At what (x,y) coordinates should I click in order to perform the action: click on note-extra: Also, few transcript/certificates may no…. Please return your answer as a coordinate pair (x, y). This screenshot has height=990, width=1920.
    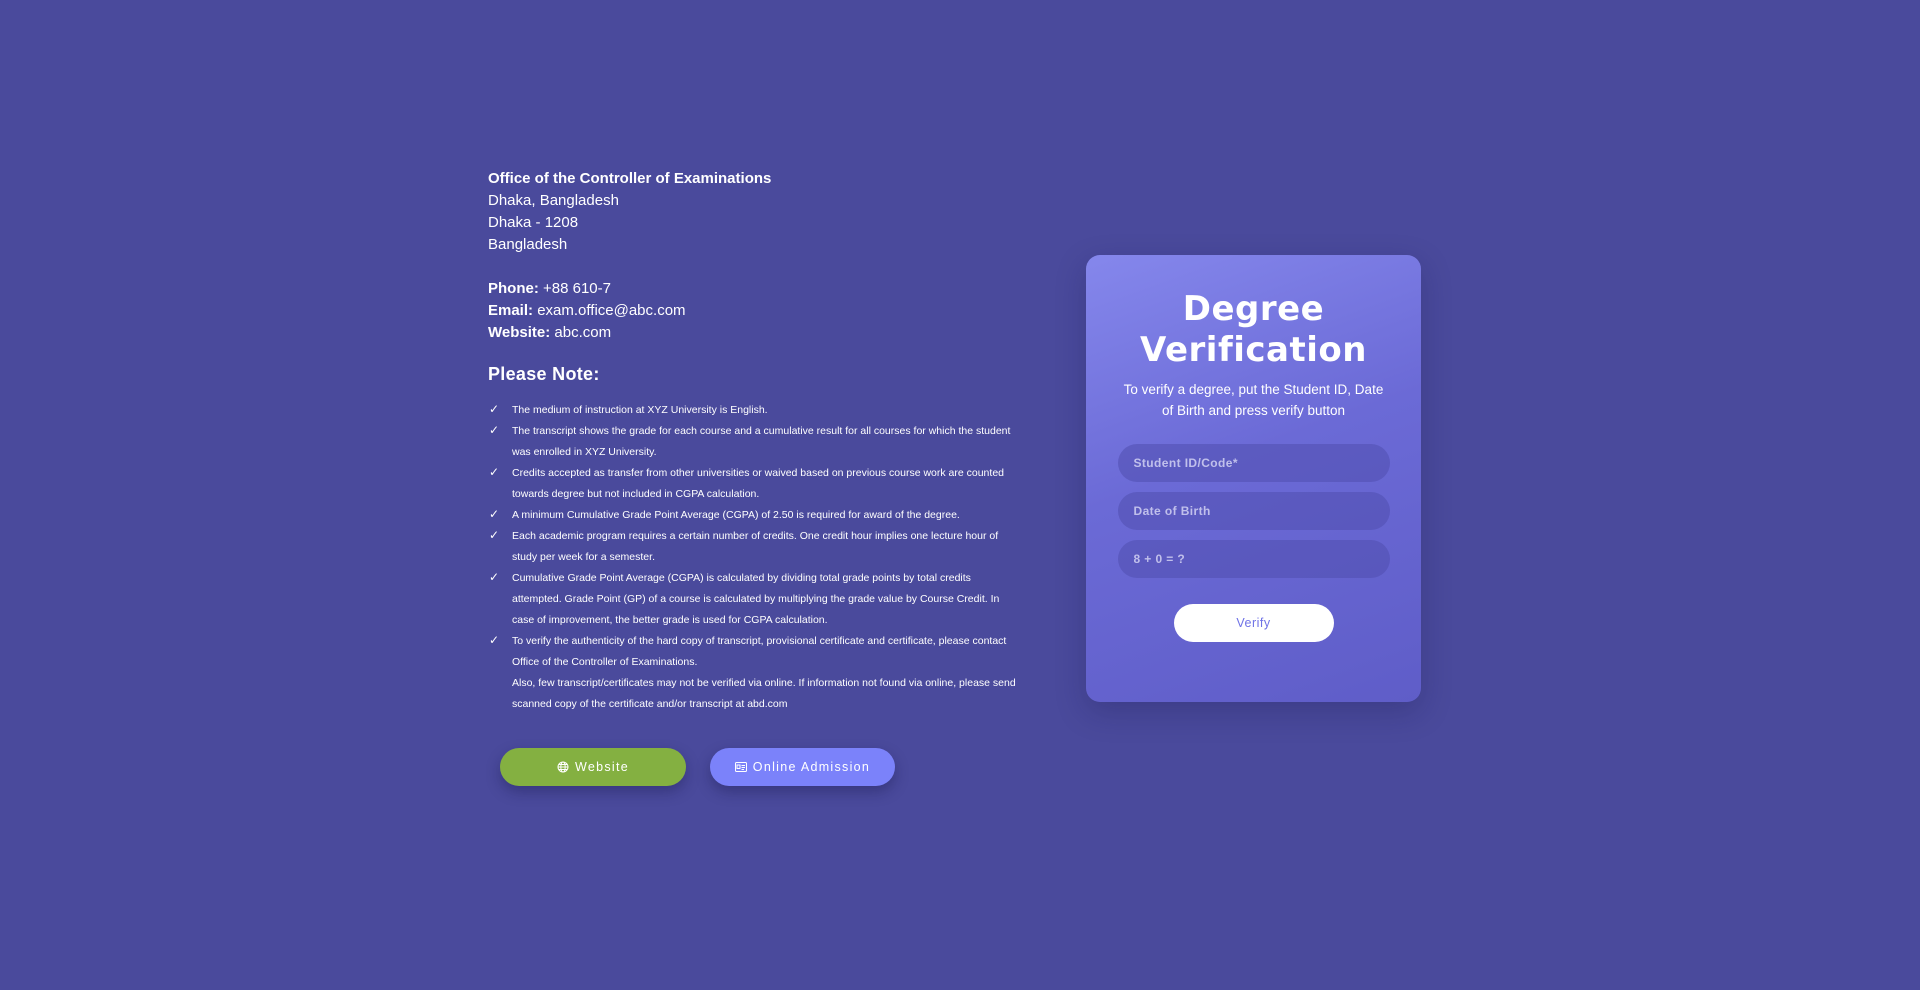
    Looking at the image, I should click on (753, 694).